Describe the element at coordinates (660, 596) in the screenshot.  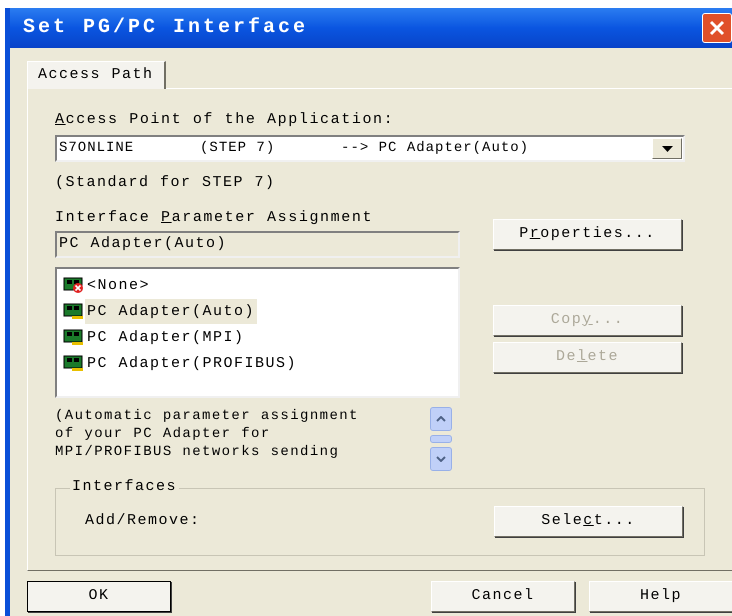
I see `dialog-button: Help` at that location.